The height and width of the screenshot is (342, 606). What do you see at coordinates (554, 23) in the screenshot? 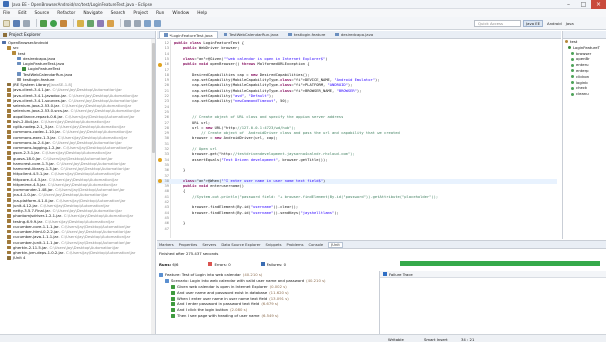
I see `perspective-android: Android` at bounding box center [554, 23].